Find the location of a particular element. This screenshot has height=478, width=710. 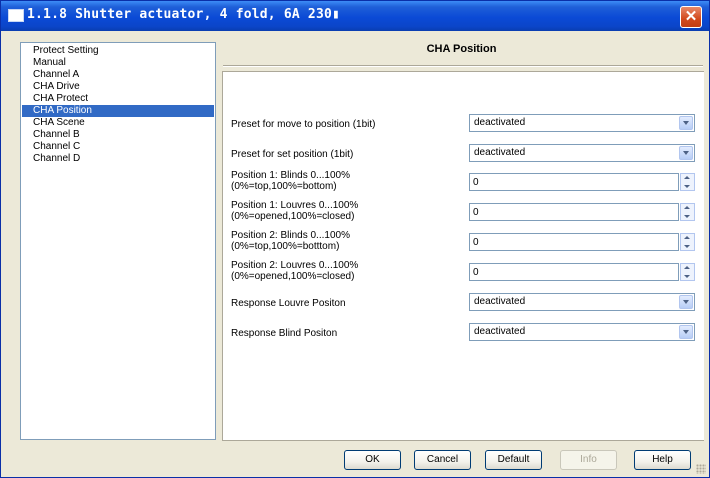

response-blind-select: deactivated is located at coordinates (582, 332).